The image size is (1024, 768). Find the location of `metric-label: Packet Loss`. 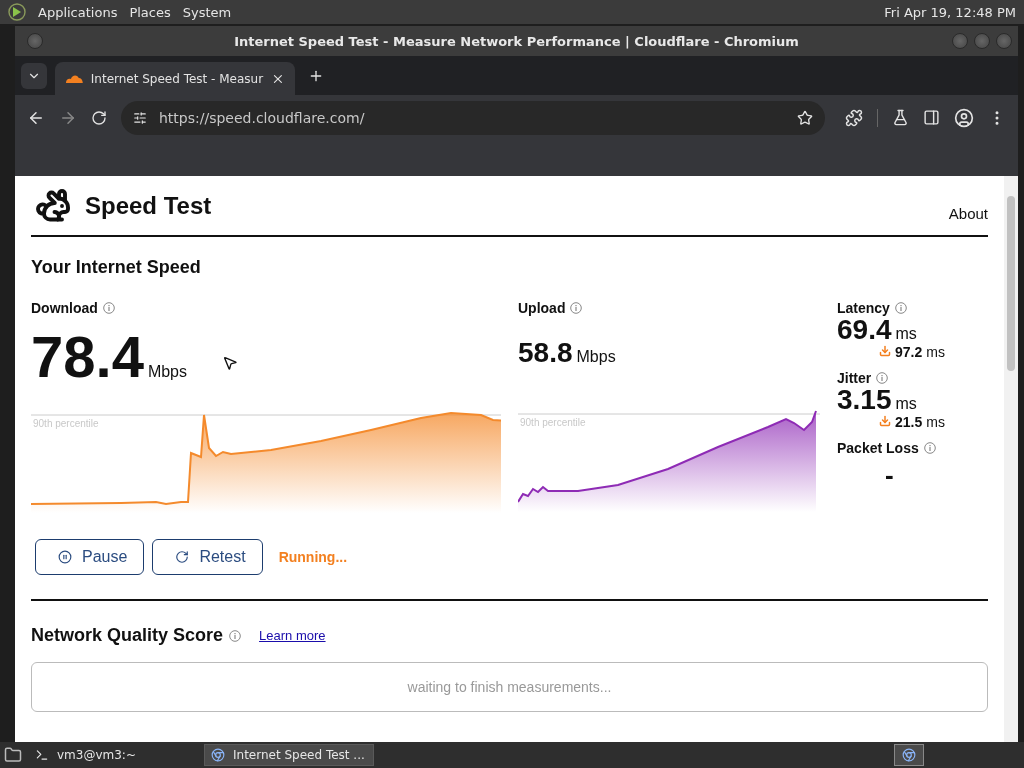

metric-label: Packet Loss is located at coordinates (878, 448).